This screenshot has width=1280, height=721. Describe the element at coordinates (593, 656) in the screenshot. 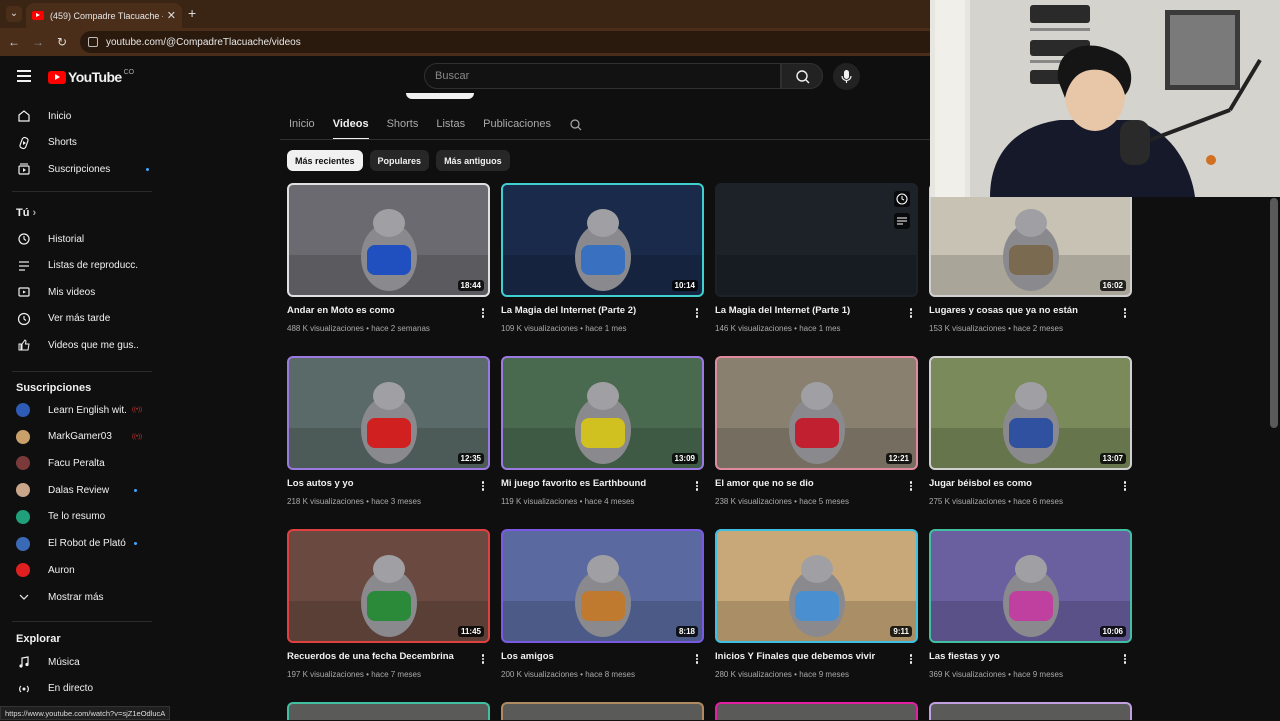

I see `video-title: Los amigos` at that location.